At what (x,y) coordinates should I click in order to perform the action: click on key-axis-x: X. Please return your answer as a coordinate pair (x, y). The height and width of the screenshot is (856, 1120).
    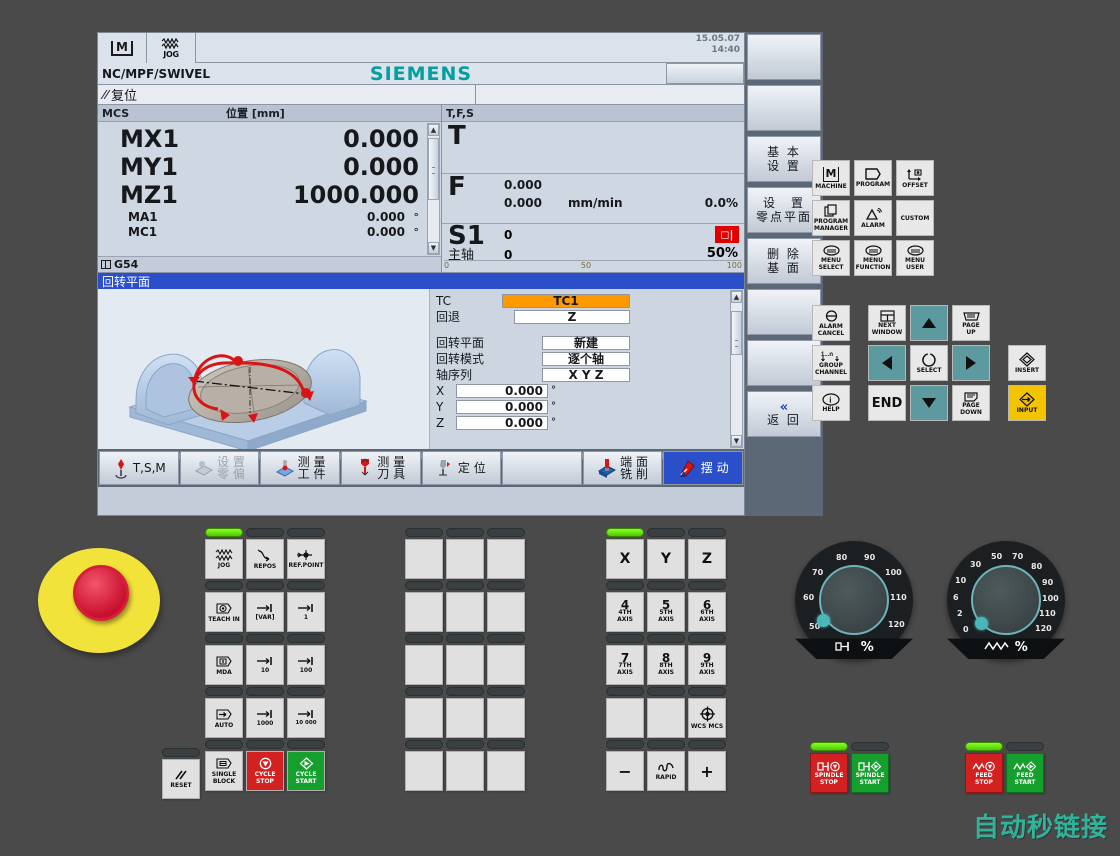
    Looking at the image, I should click on (625, 559).